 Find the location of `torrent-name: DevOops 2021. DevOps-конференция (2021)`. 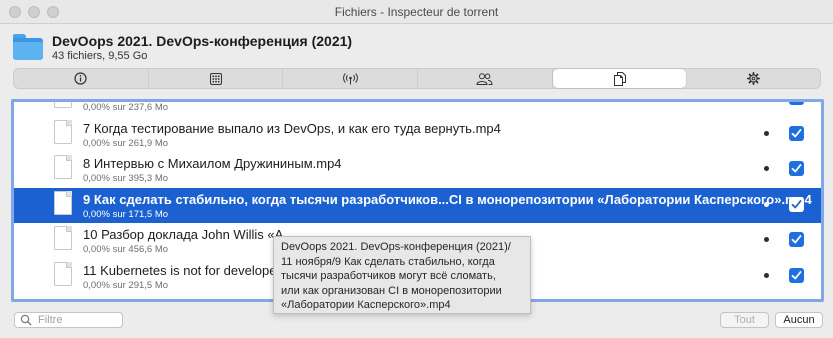

torrent-name: DevOops 2021. DevOps-конференция (2021) is located at coordinates (202, 41).